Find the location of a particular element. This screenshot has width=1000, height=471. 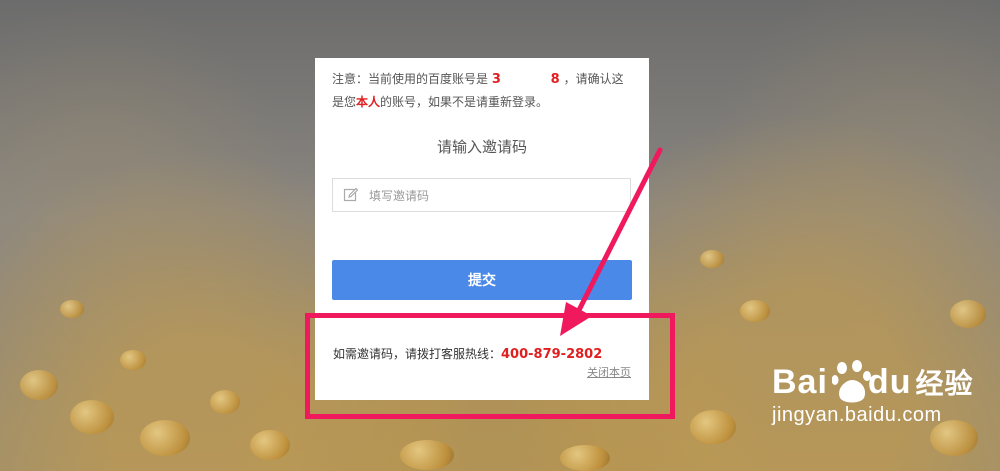

baidu-logo: Bai du 经验 is located at coordinates (872, 382).